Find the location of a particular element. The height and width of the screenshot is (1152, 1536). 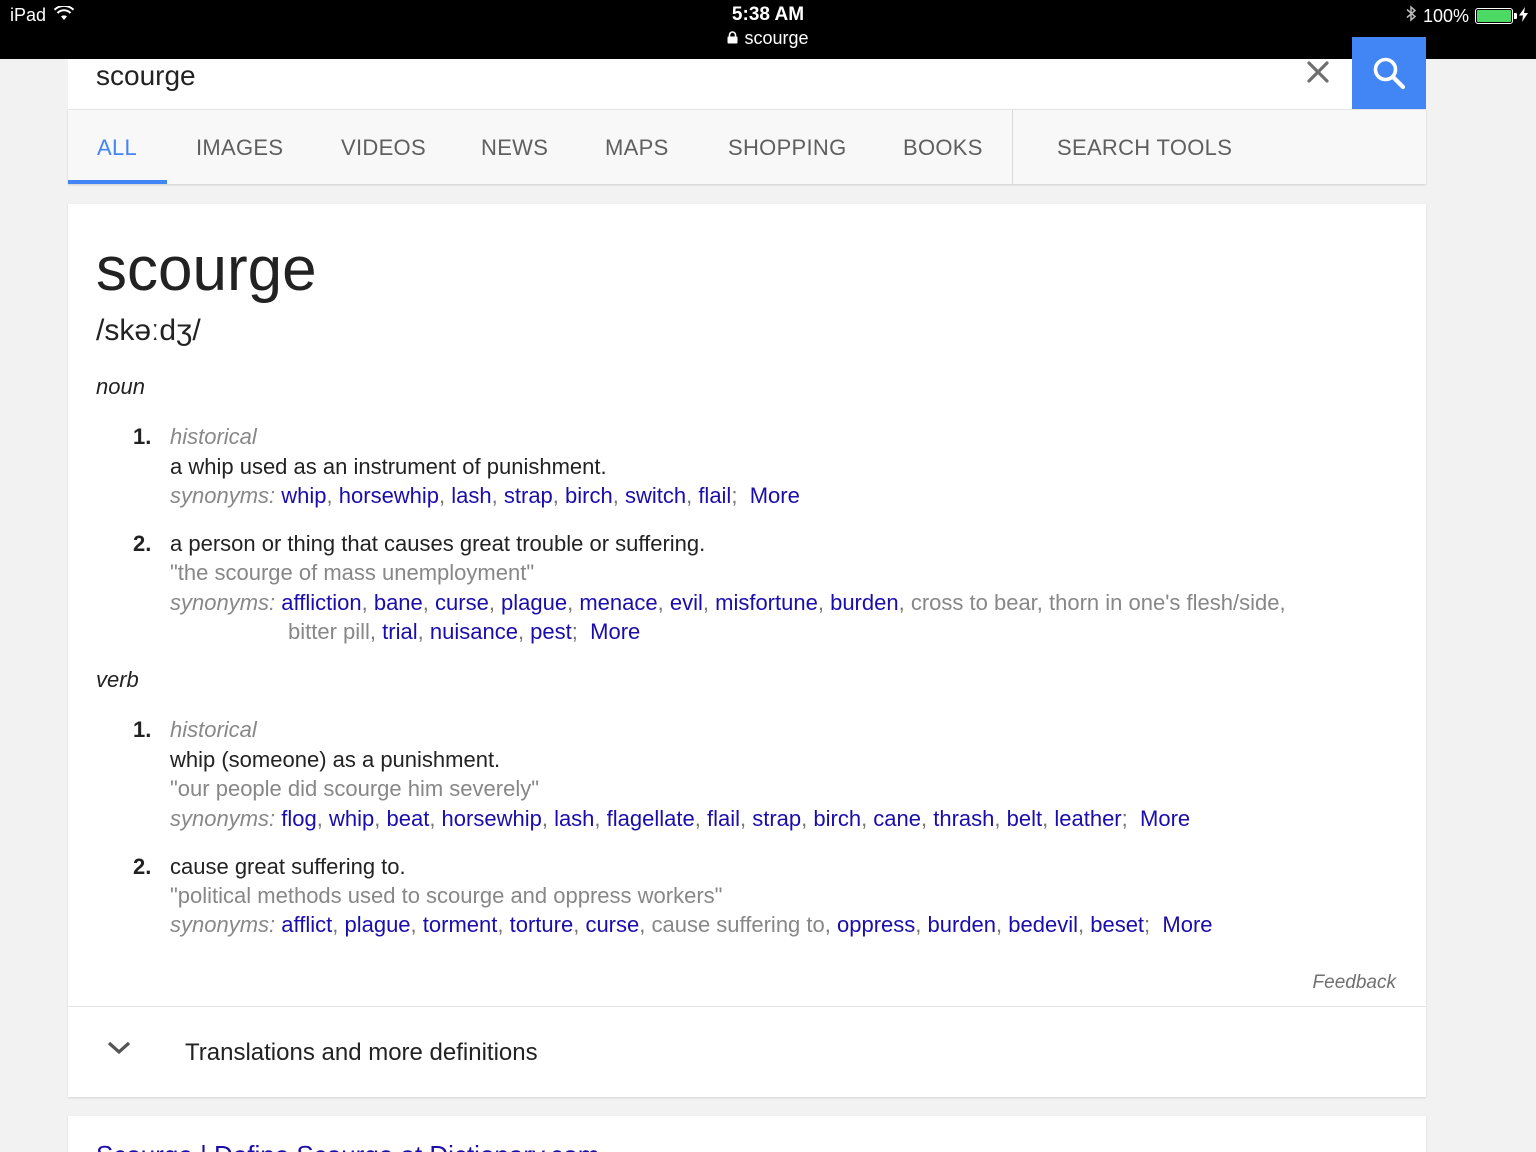

bluetooth-icon is located at coordinates (1411, 16).